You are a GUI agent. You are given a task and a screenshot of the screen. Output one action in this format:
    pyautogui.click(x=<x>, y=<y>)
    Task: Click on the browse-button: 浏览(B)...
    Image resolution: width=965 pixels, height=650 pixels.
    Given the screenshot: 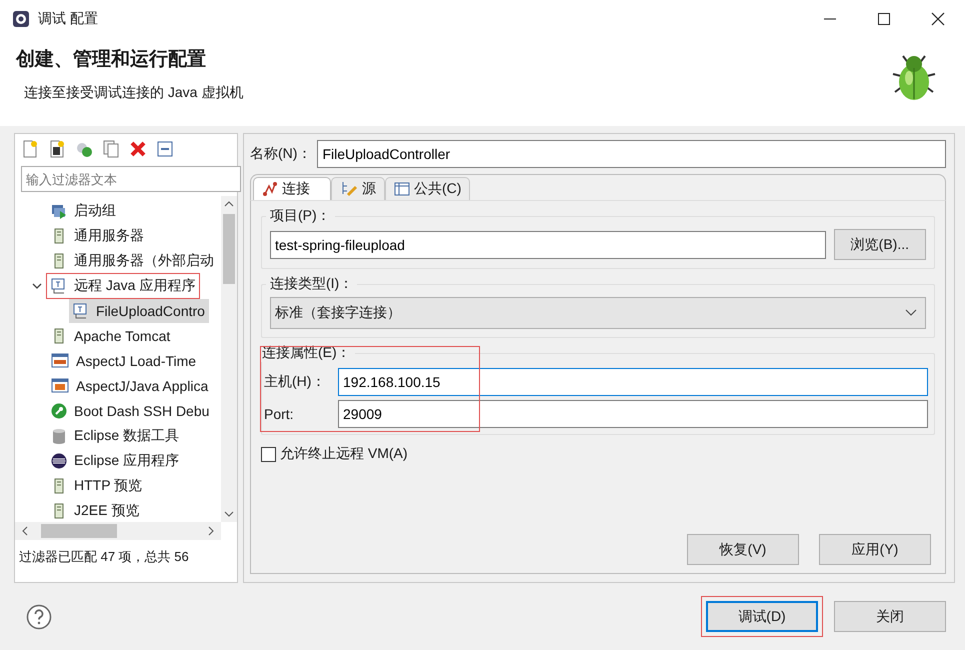 What is the action you would take?
    pyautogui.click(x=880, y=244)
    